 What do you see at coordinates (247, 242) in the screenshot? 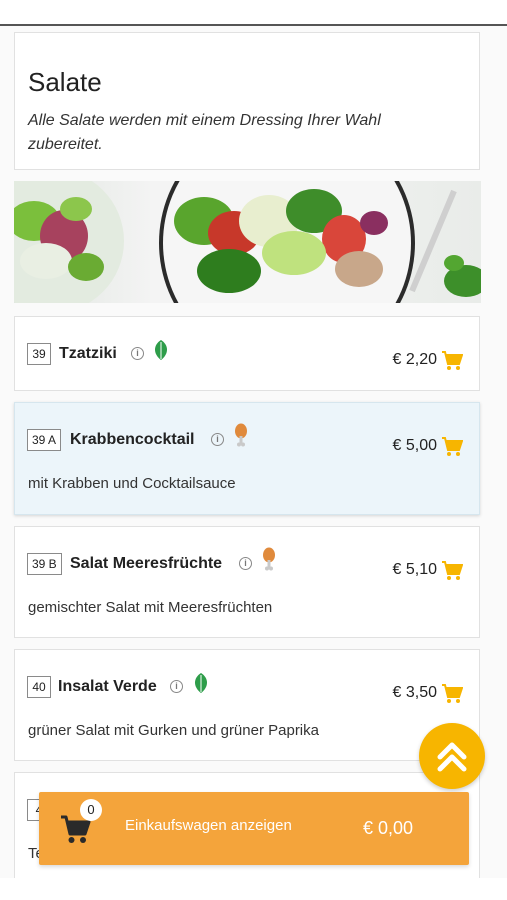
I see `salad-banner-image` at bounding box center [247, 242].